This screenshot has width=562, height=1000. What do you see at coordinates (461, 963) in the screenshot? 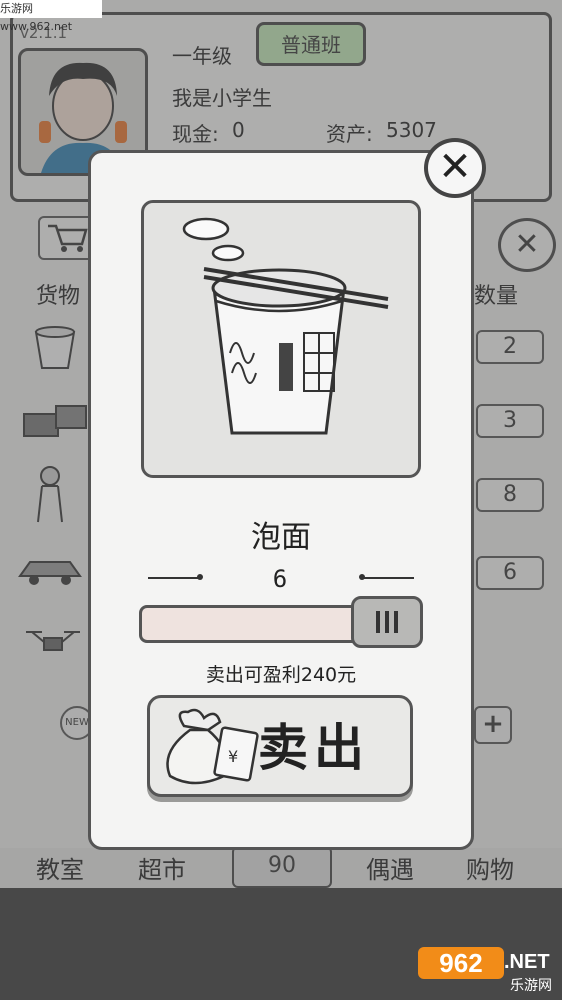
I see `logo-number: 962` at bounding box center [461, 963].